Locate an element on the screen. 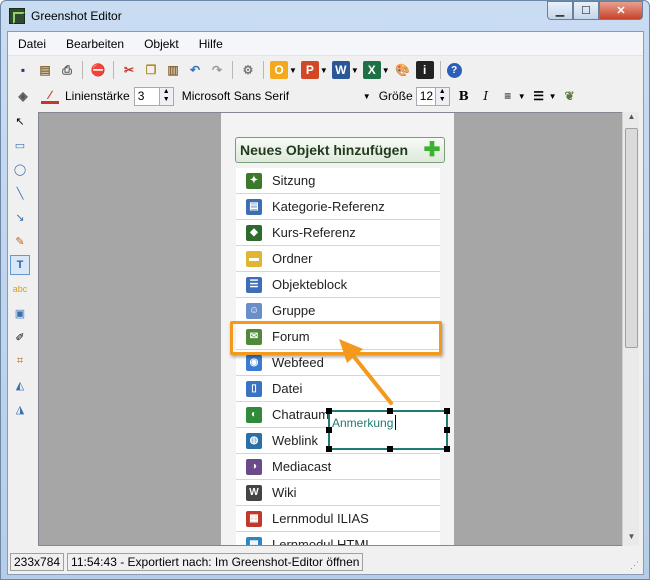 Image resolution: width=650 pixels, height=580 pixels. align-horizontal-icon: ≡ is located at coordinates (508, 96).